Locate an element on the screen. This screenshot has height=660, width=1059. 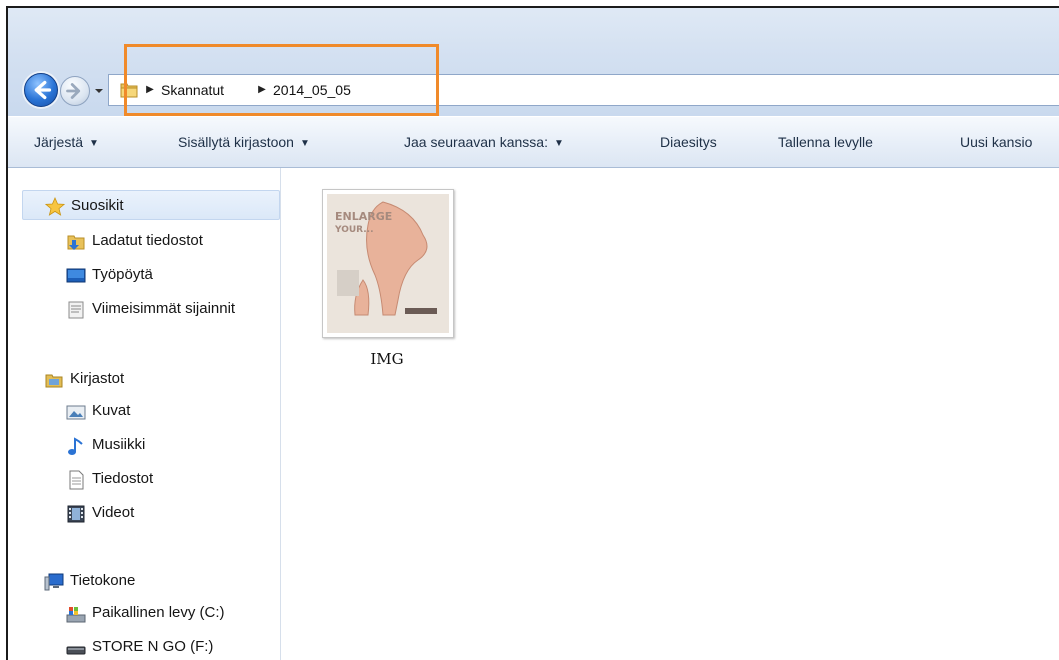
downloads-folder-icon is located at coordinates (76, 242).